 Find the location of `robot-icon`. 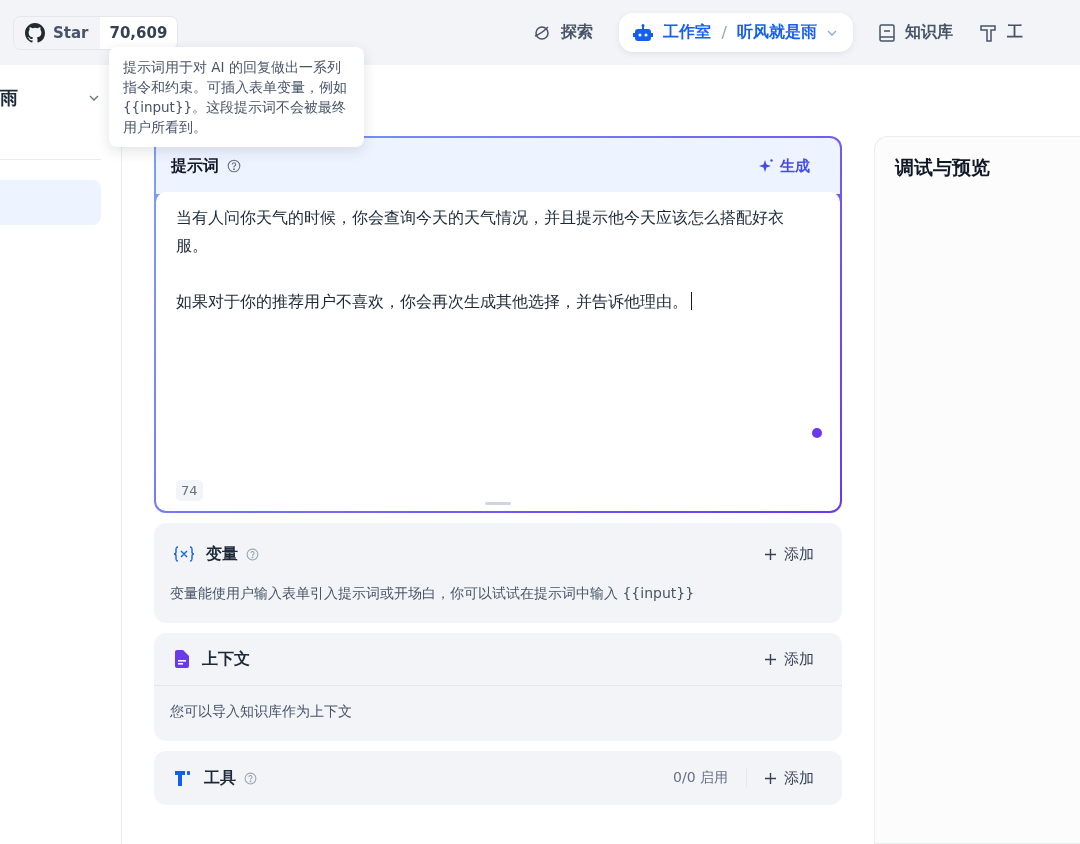

robot-icon is located at coordinates (643, 32).